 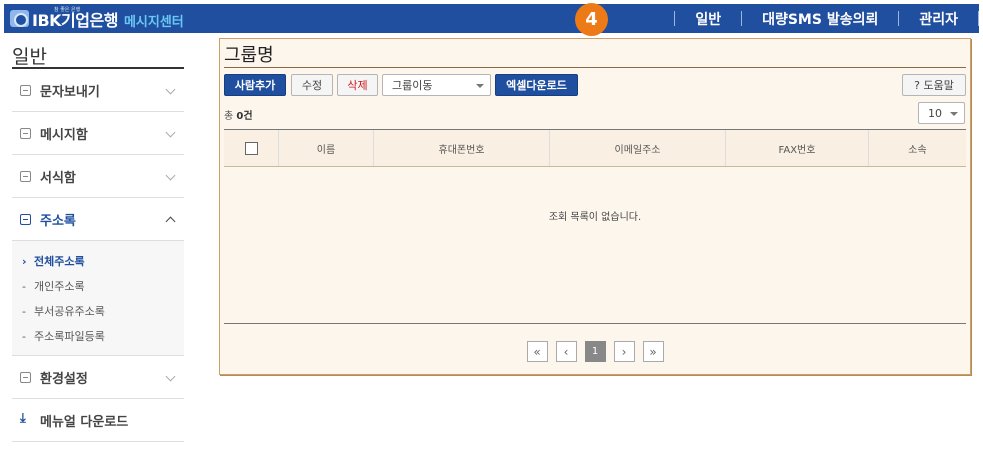 I want to click on address-book-submenu: › 전체주소록 - 개인주소록 - 부서공유주소록 - 주소록파일등록, so click(x=98, y=298).